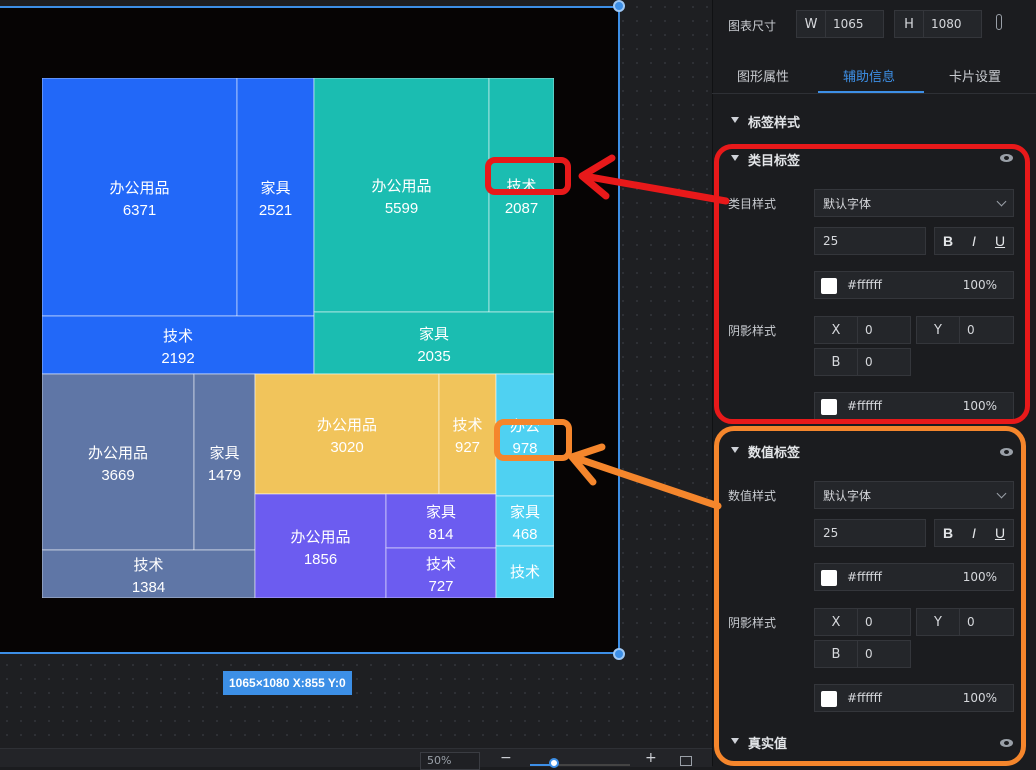 This screenshot has height=770, width=1036. What do you see at coordinates (117, 475) in the screenshot?
I see `treemap-value-label: 3669` at bounding box center [117, 475].